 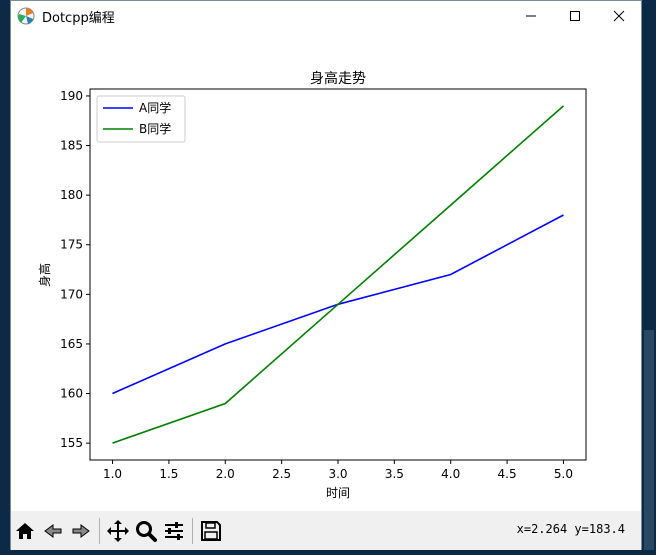 What do you see at coordinates (570, 529) in the screenshot?
I see `cursor-coordinates: x=2.264 y=183.4` at bounding box center [570, 529].